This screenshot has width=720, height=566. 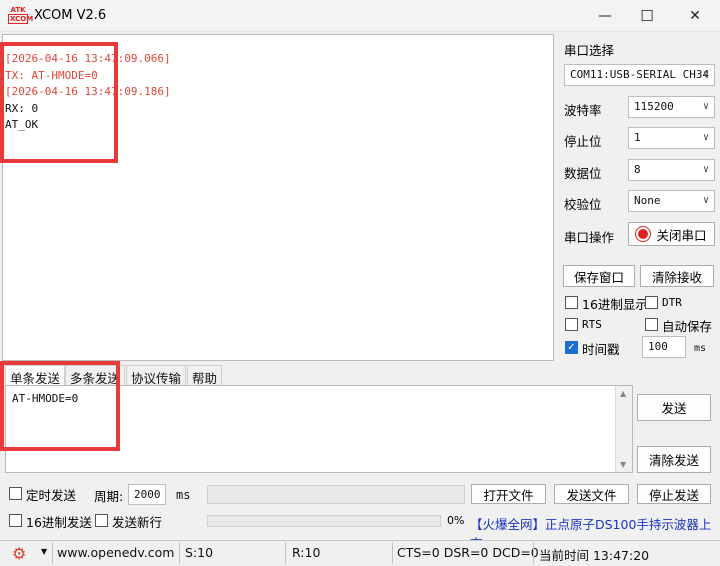 What do you see at coordinates (115, 552) in the screenshot?
I see `status-site: www.openedv.com` at bounding box center [115, 552].